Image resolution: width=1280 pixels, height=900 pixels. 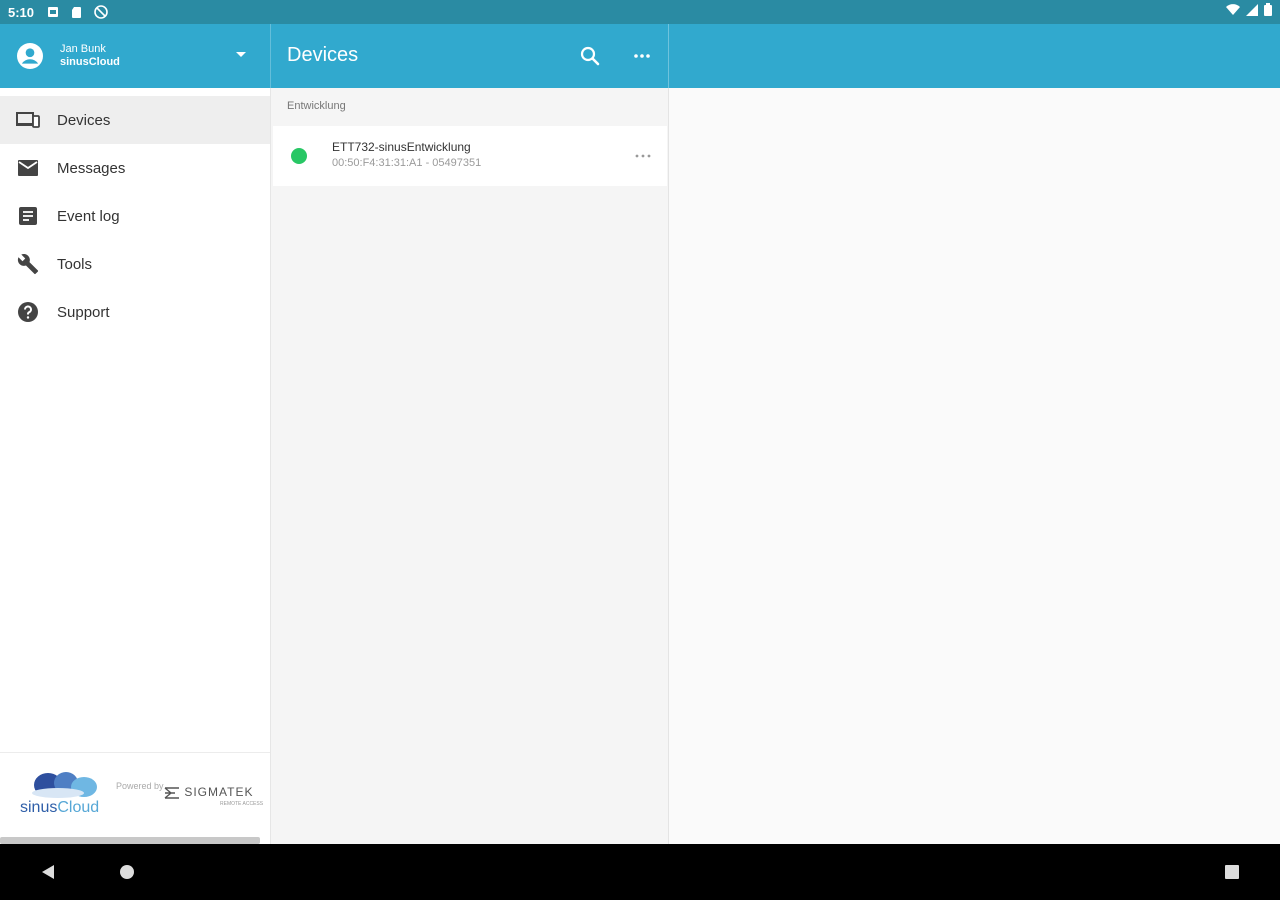 I want to click on battery-icon, so click(x=1268, y=12).